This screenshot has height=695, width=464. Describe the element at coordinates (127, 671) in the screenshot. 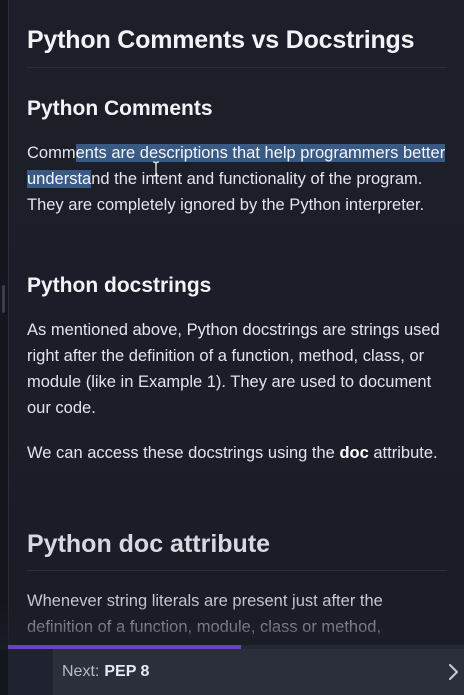

I see `next-lesson-title: PEP 8` at that location.